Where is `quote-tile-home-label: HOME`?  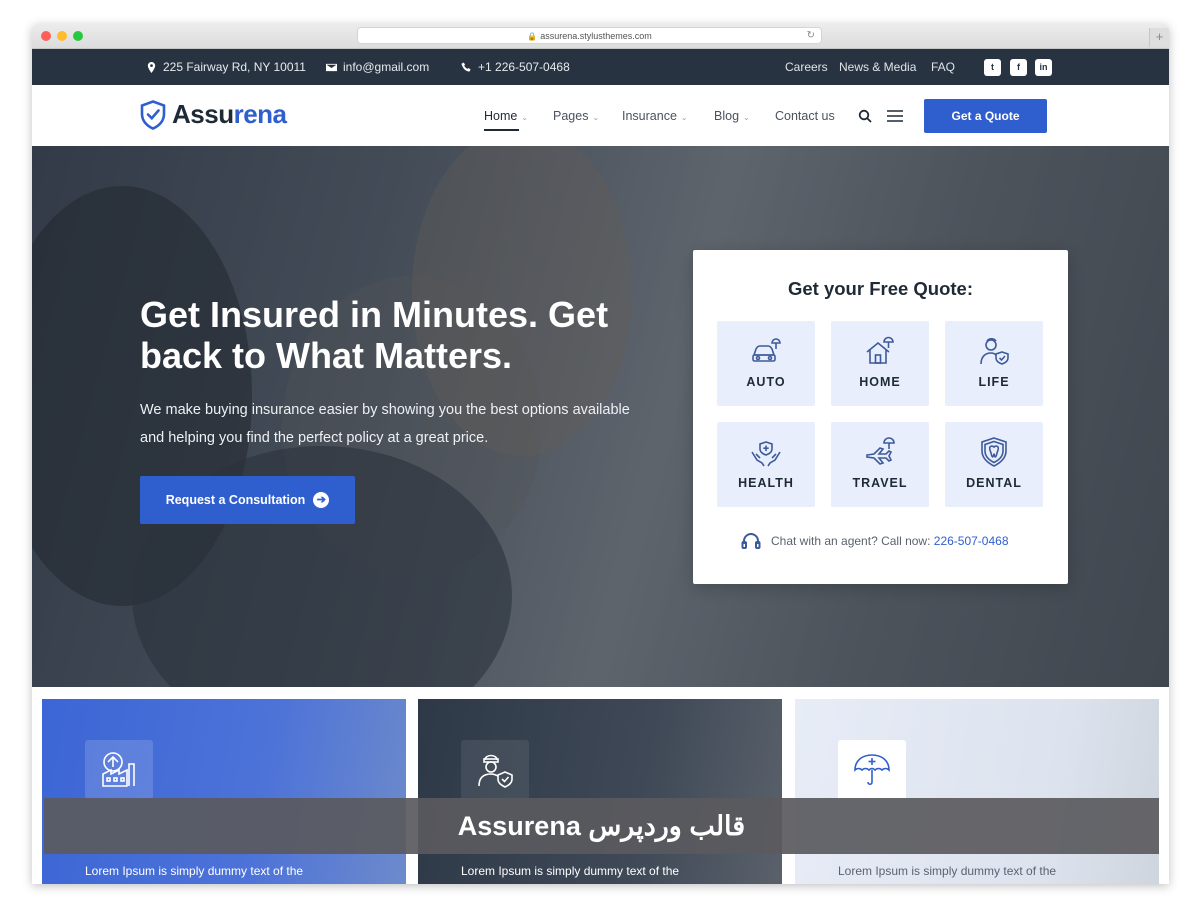
quote-tile-home-label: HOME is located at coordinates (880, 382).